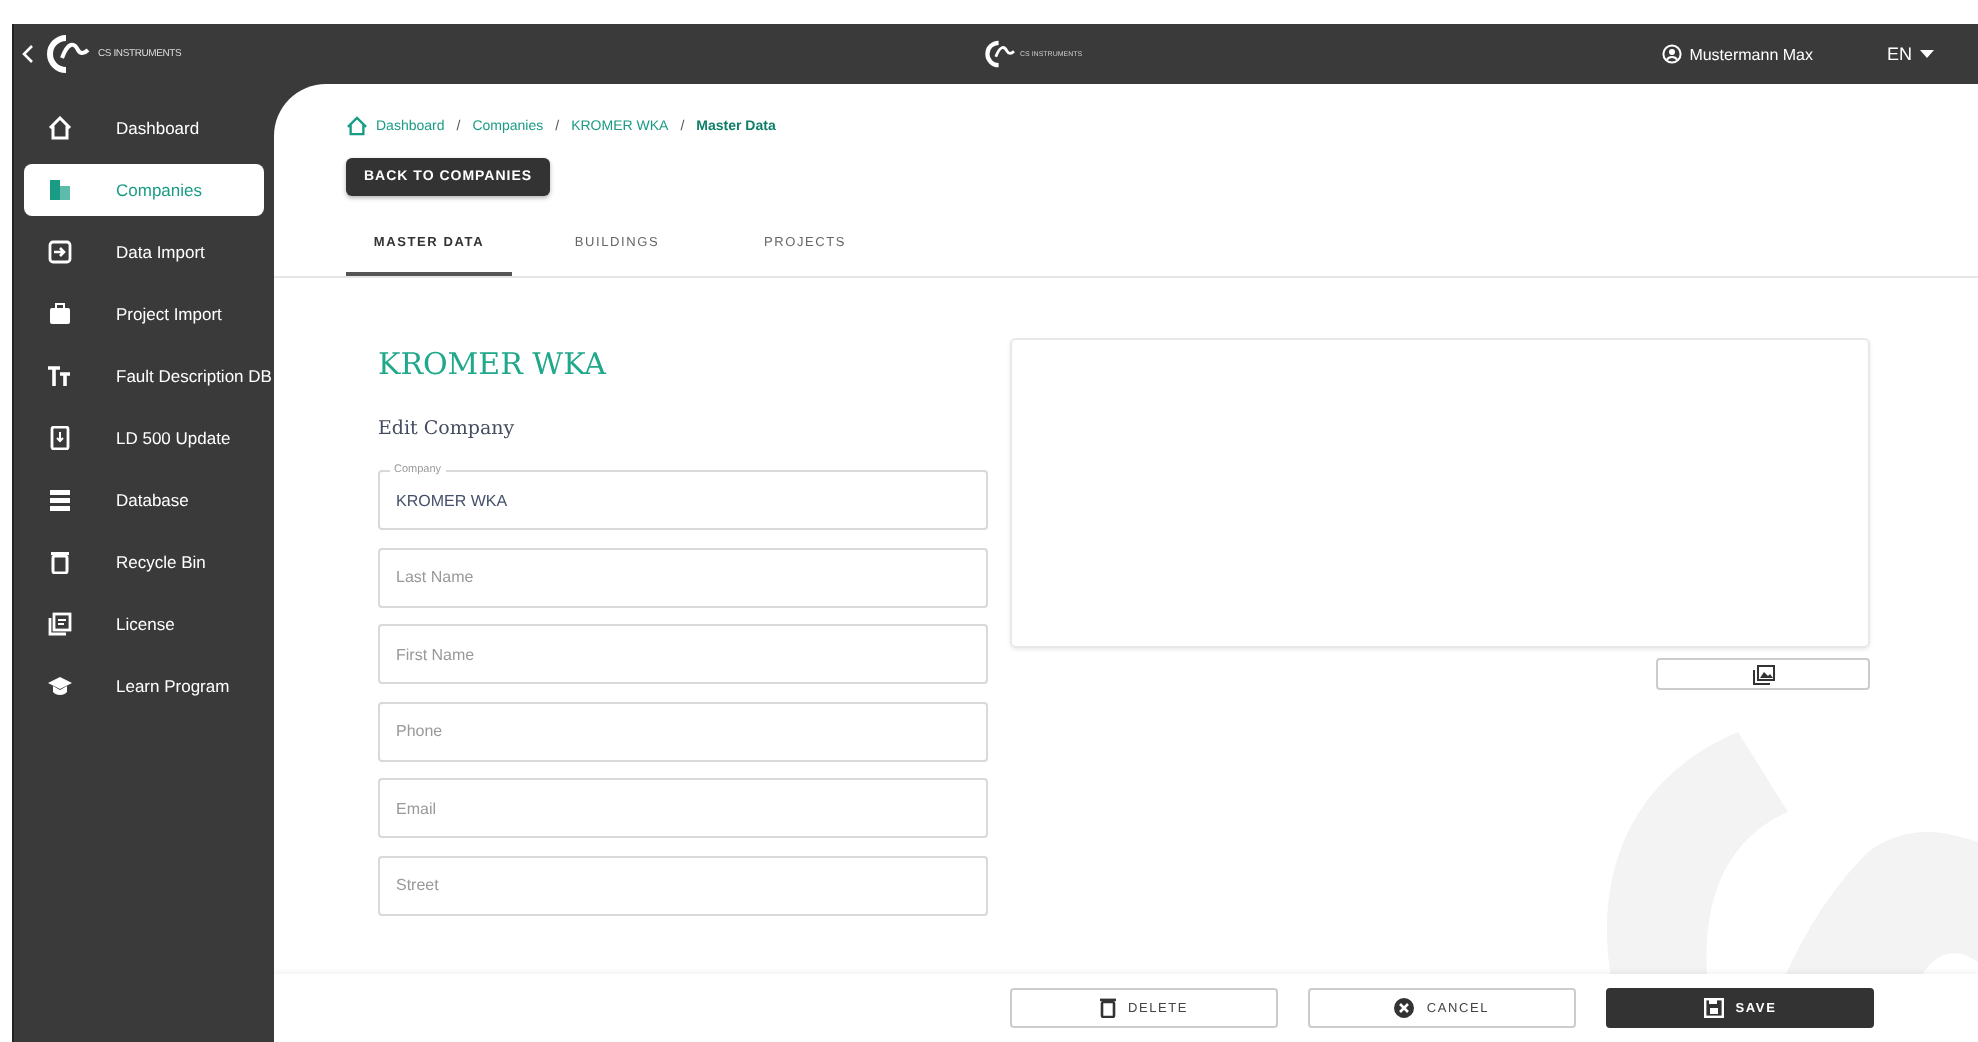  I want to click on sidebar-item: Data Import, so click(144, 252).